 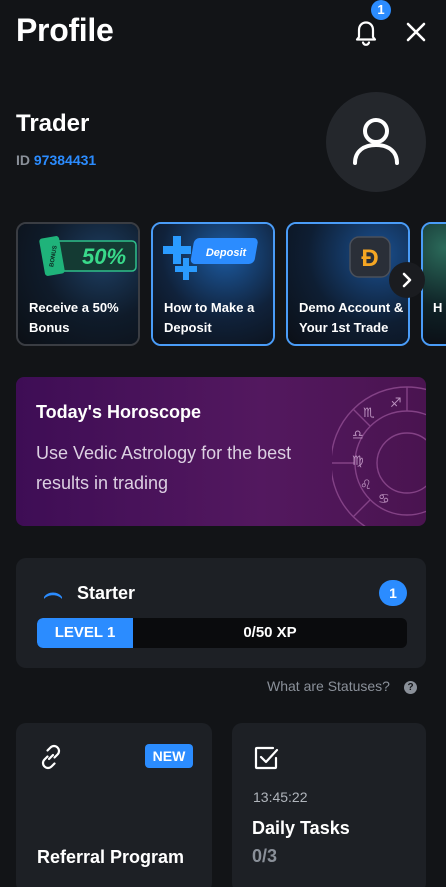 What do you see at coordinates (209, 317) in the screenshot?
I see `story-label: How to Make a Deposit` at bounding box center [209, 317].